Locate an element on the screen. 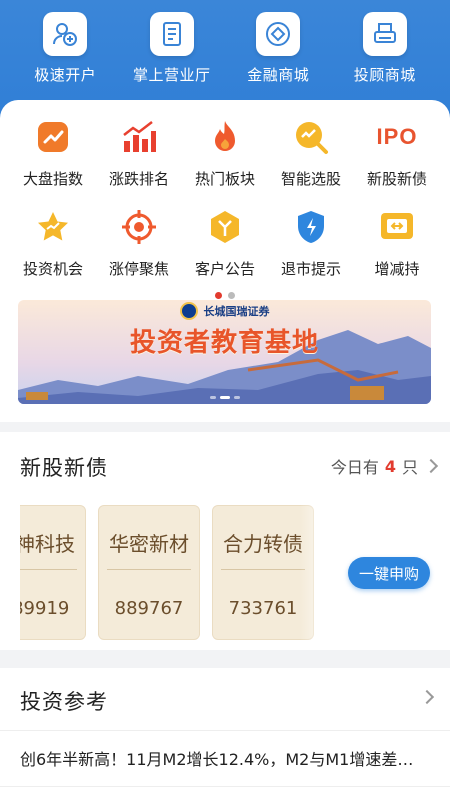 Image resolution: width=450 pixels, height=800 pixels. star-icon is located at coordinates (53, 227).